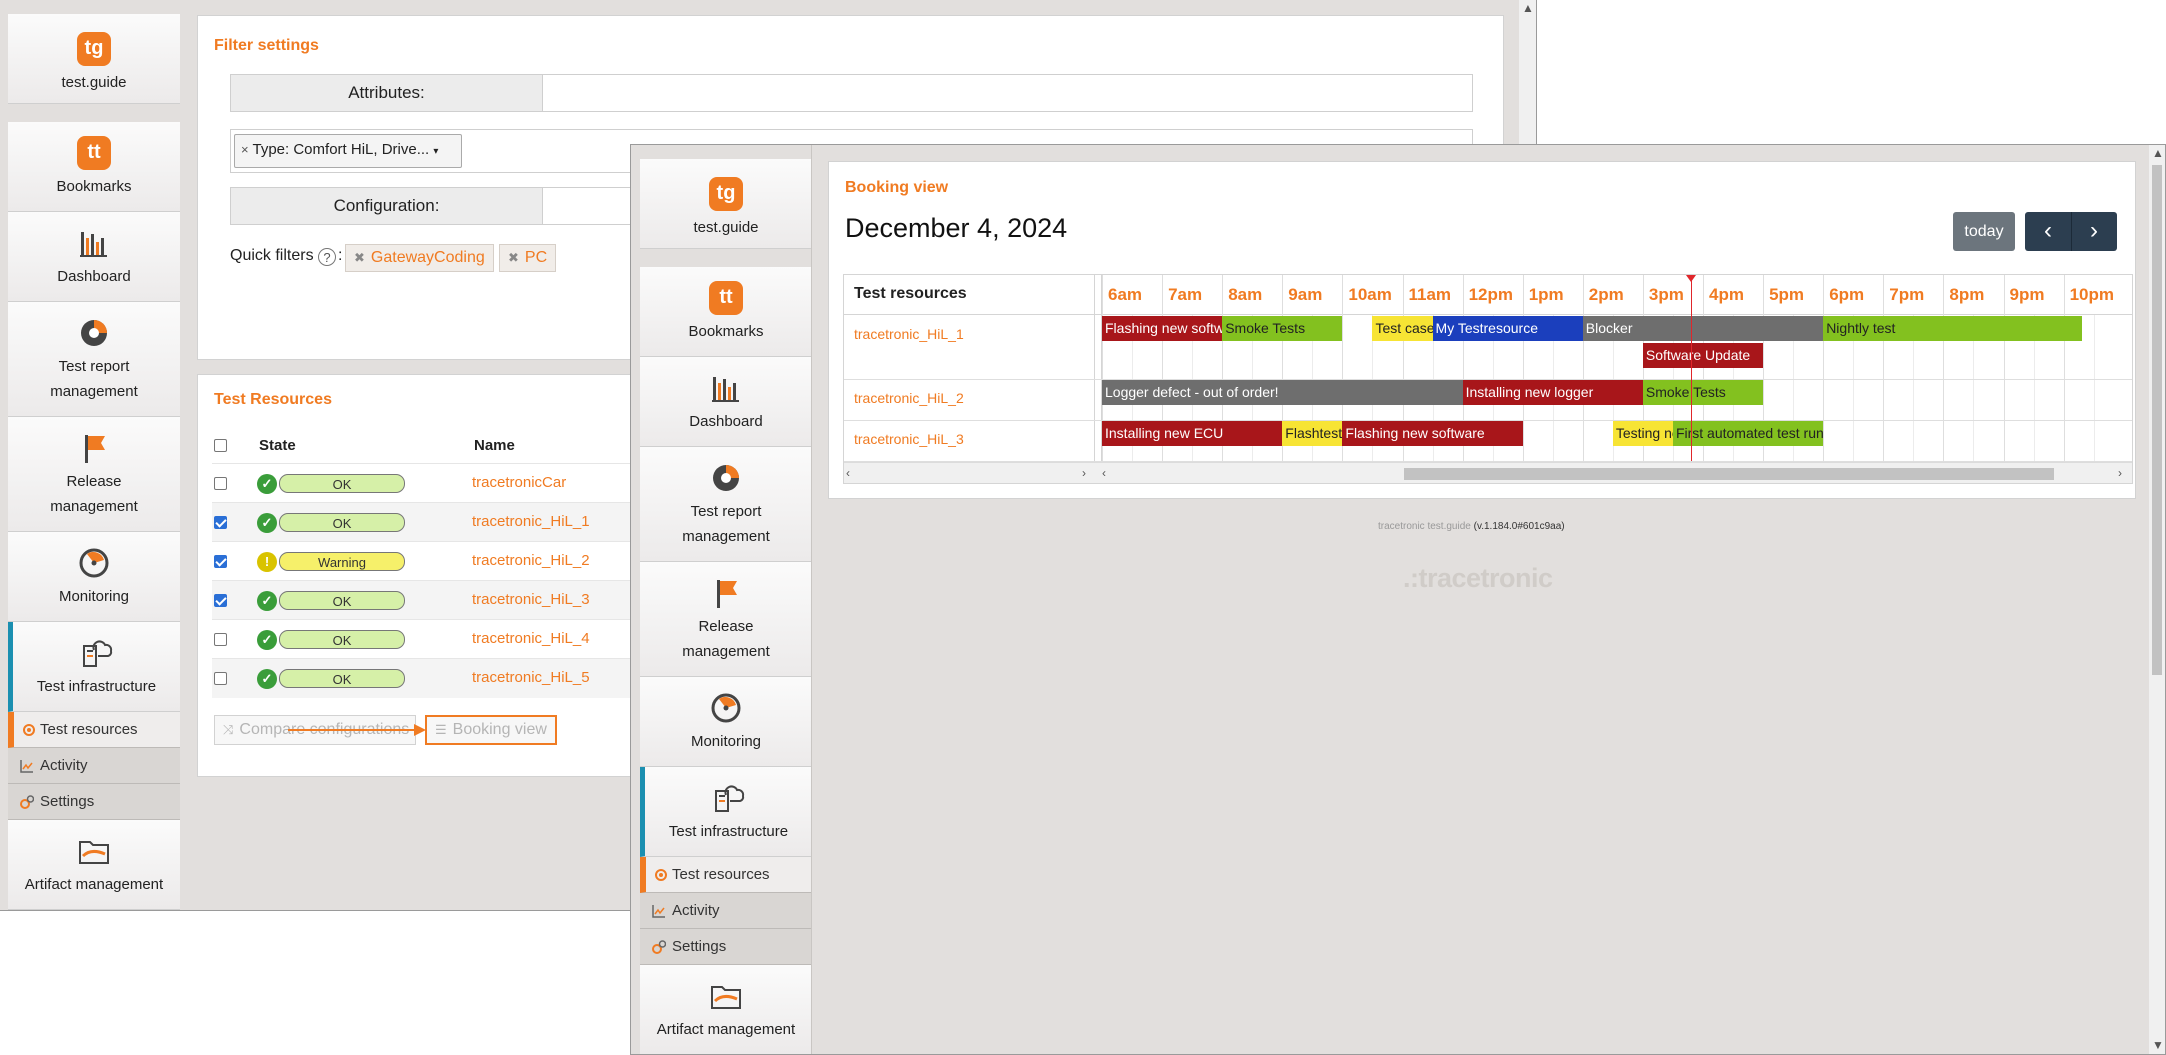 Image resolution: width=2166 pixels, height=1055 pixels. I want to click on remove-tag-icon: ×, so click(245, 149).